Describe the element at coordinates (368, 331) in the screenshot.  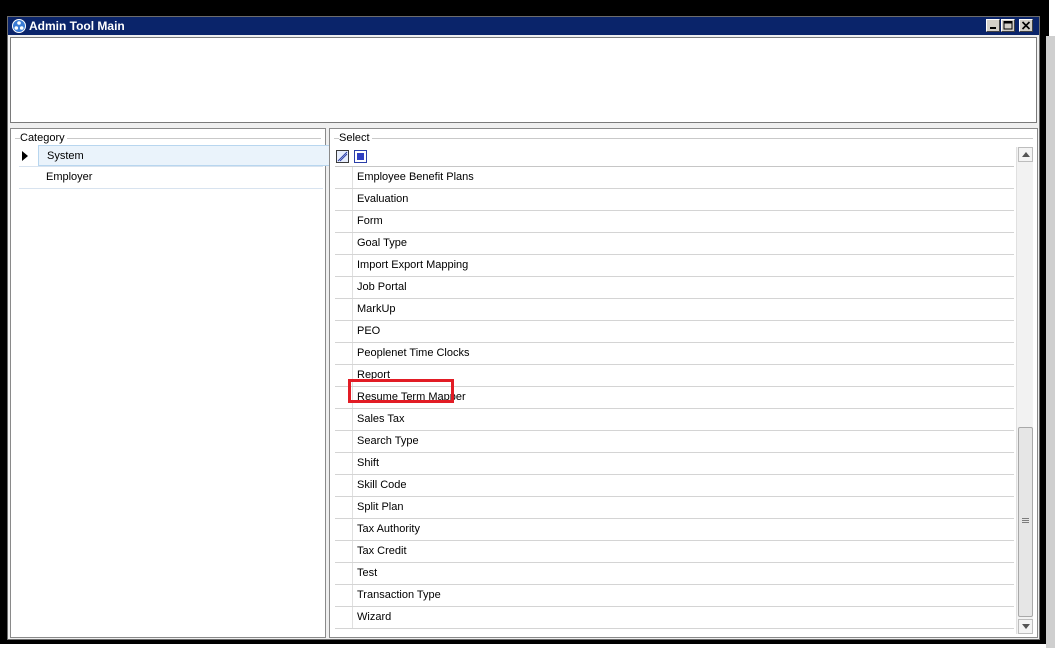
I see `select-cell: PEO` at that location.